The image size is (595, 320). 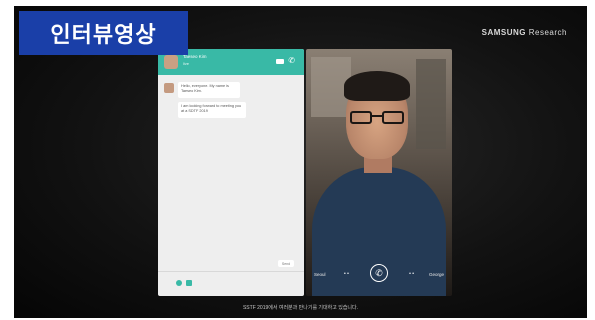 I want to click on glasses, so click(x=377, y=118).